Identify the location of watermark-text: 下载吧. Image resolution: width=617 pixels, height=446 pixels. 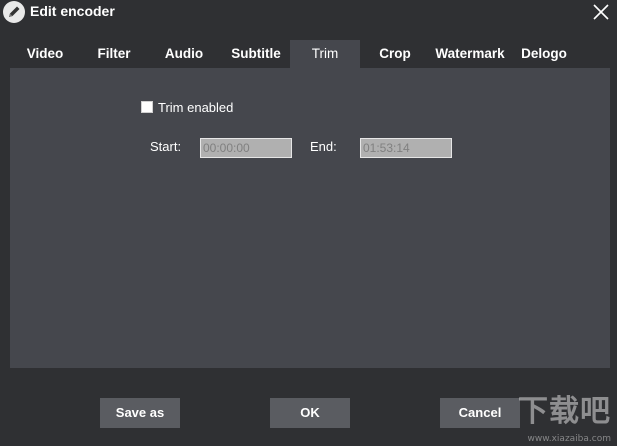
(564, 411).